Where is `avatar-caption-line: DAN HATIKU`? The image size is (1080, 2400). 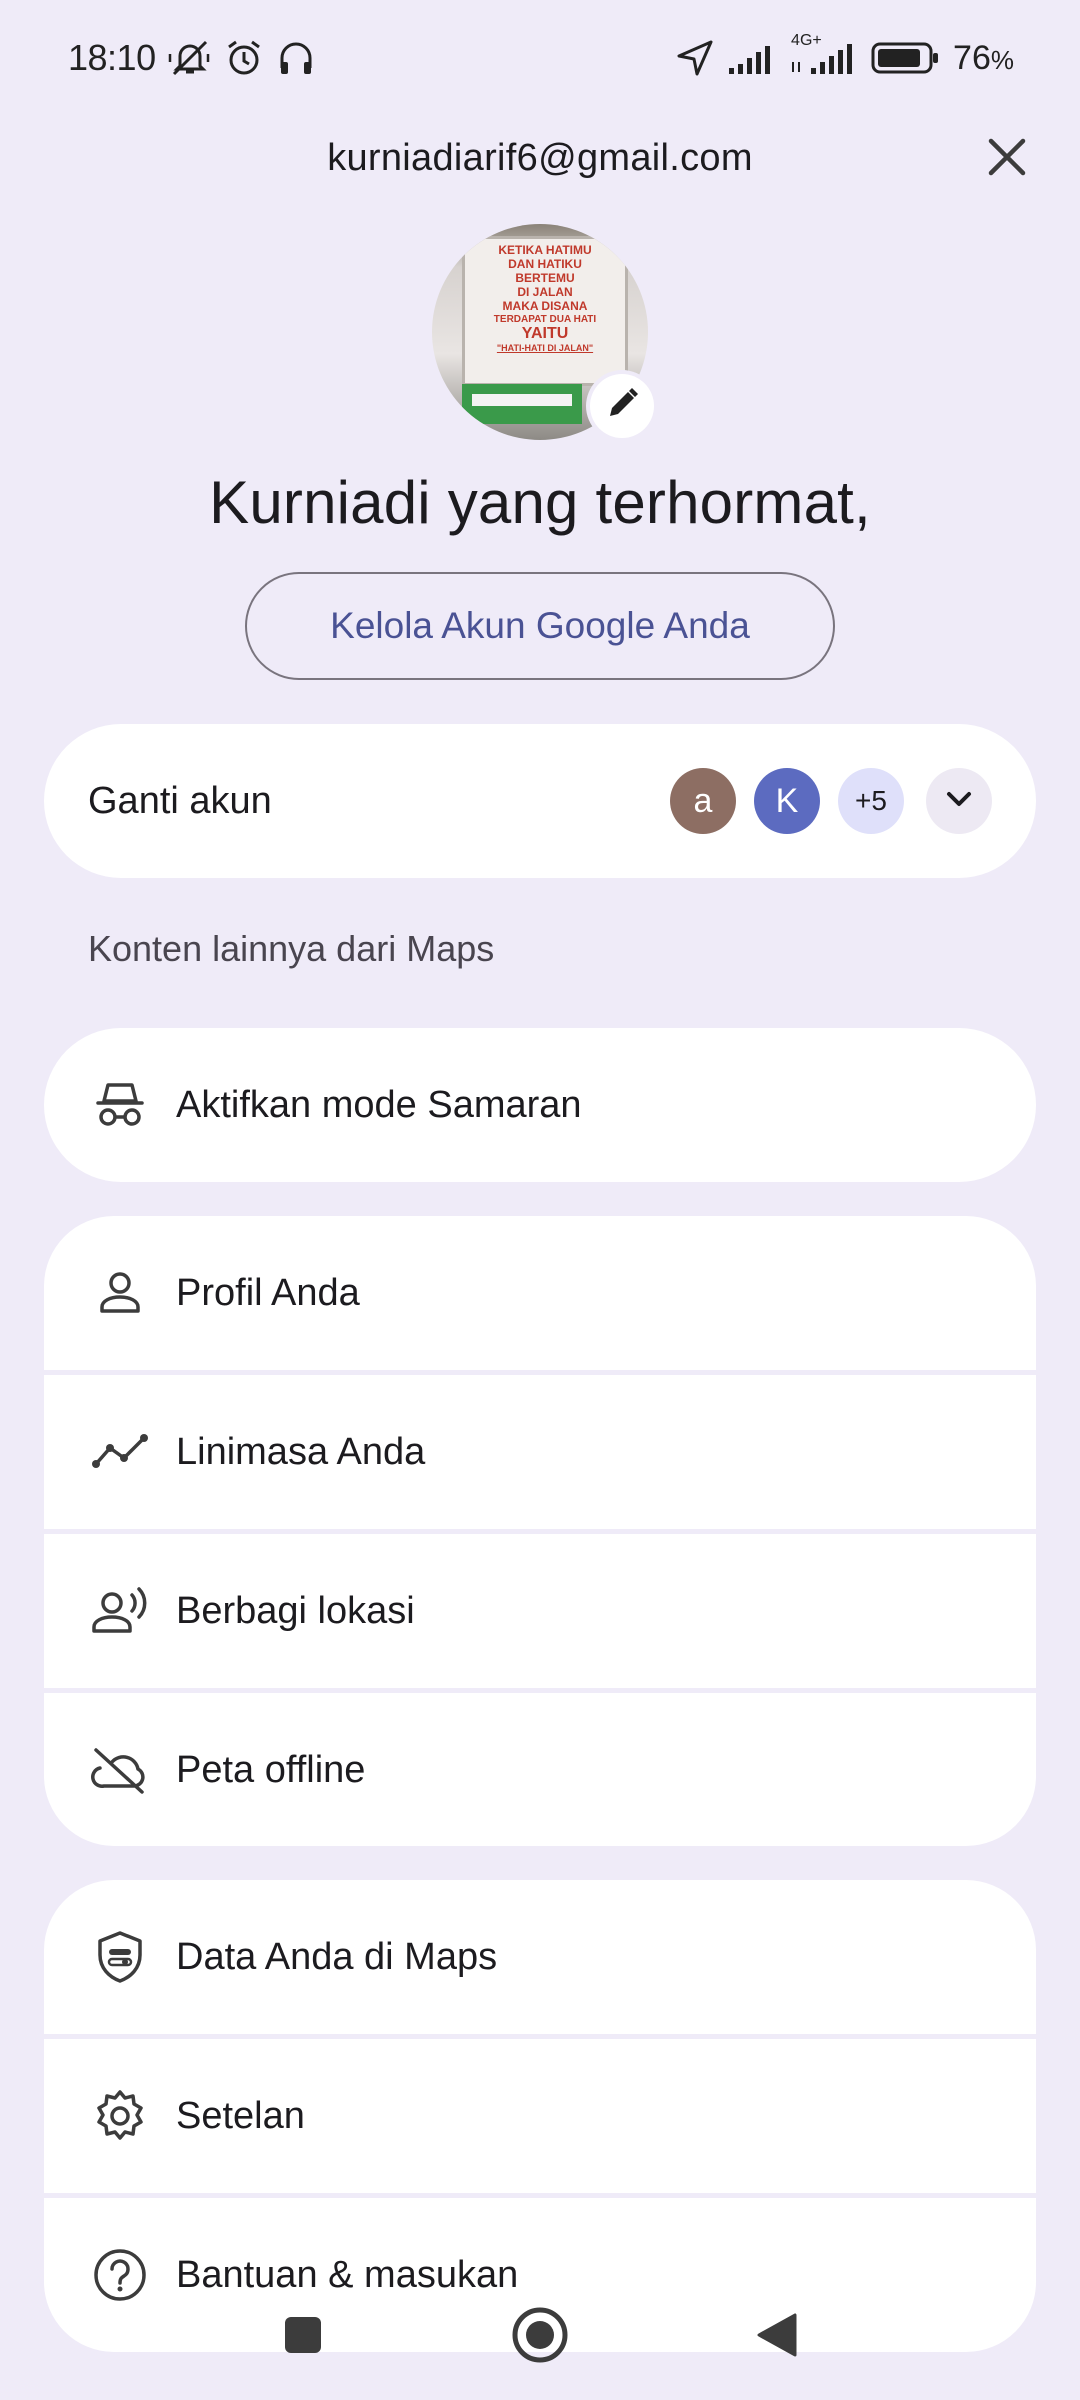 avatar-caption-line: DAN HATIKU is located at coordinates (545, 264).